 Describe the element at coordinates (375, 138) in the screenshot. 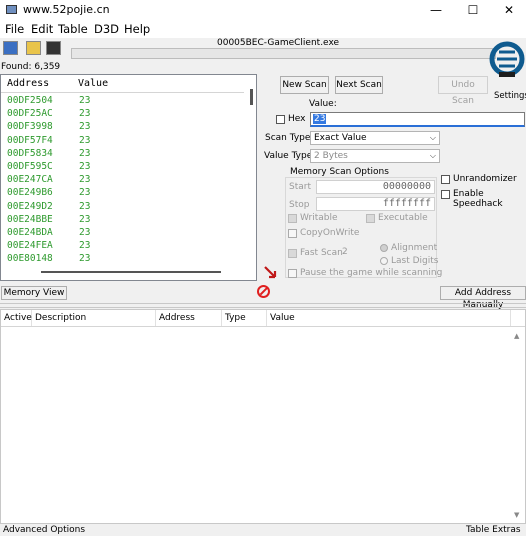

I see `scan-type-select: Exact Value ⌵` at that location.